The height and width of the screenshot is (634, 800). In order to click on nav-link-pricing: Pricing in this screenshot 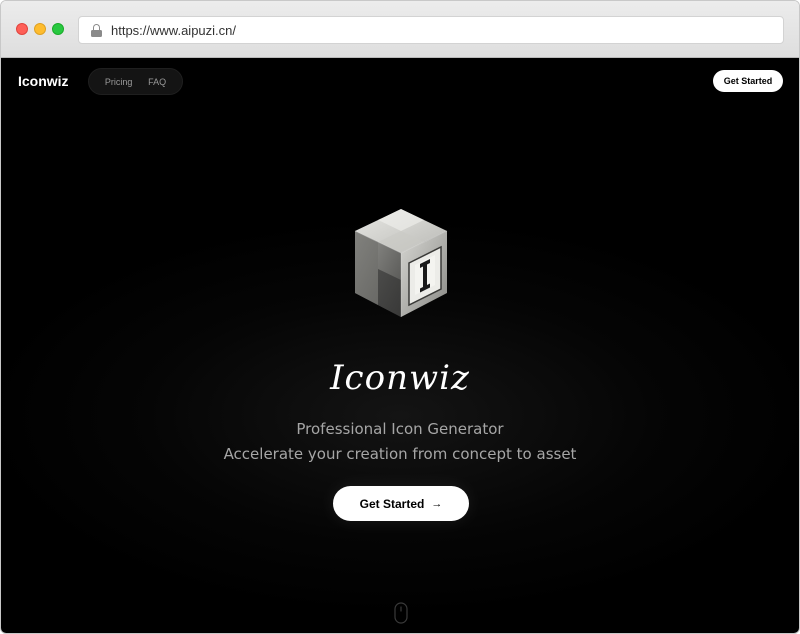, I will do `click(119, 82)`.